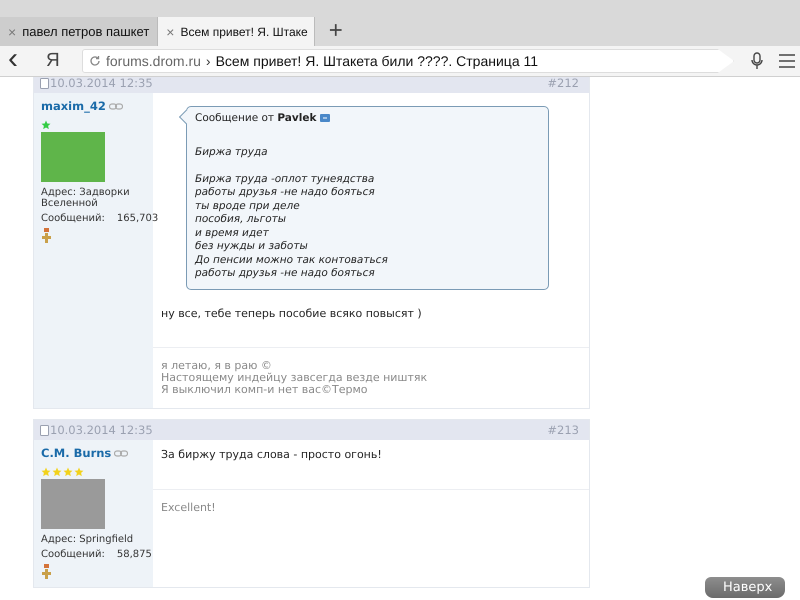 The height and width of the screenshot is (600, 800). Describe the element at coordinates (787, 61) in the screenshot. I see `menu-icon` at that location.